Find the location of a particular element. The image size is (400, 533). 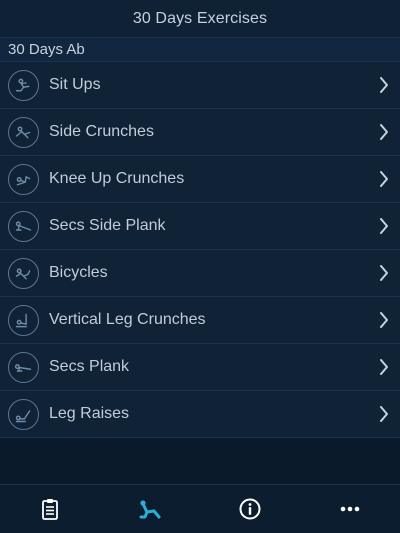

exercise-label: Sit Ups is located at coordinates (75, 84).